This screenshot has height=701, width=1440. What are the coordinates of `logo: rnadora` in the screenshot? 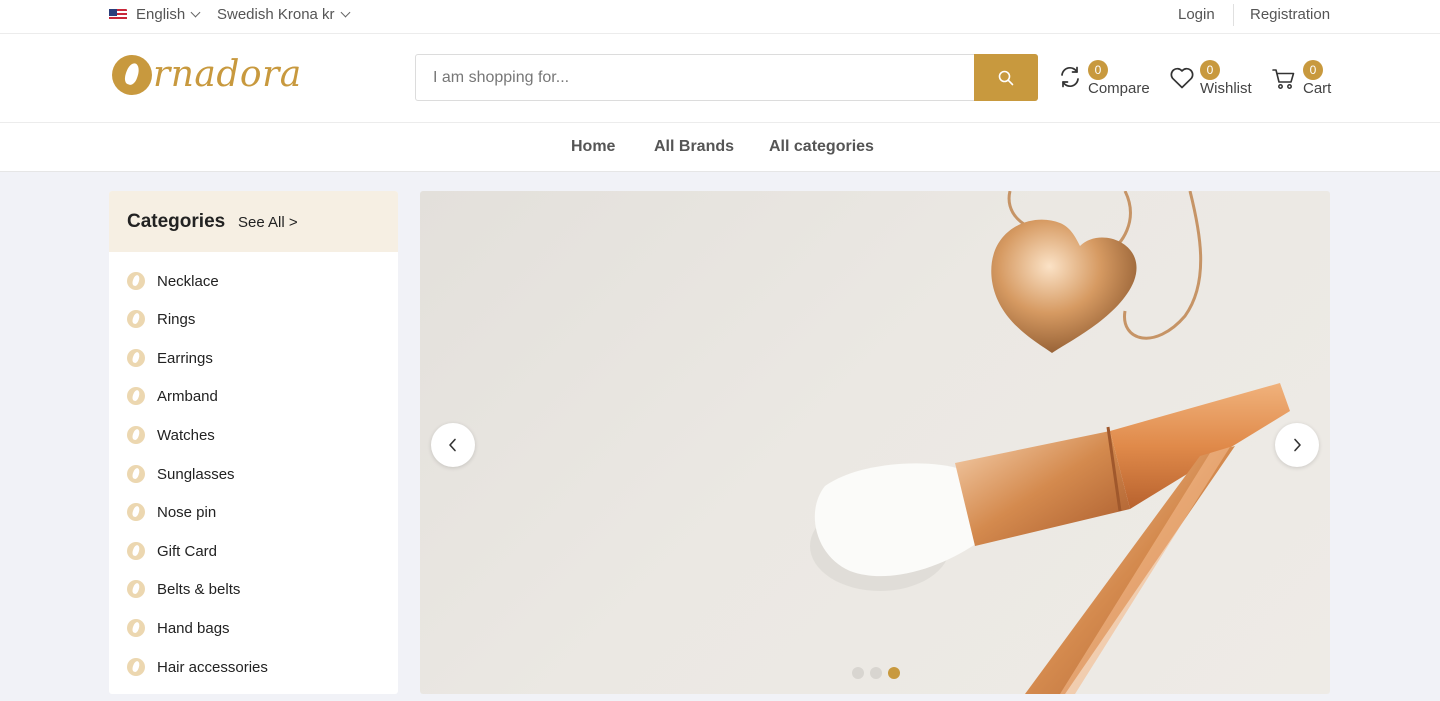 It's located at (207, 74).